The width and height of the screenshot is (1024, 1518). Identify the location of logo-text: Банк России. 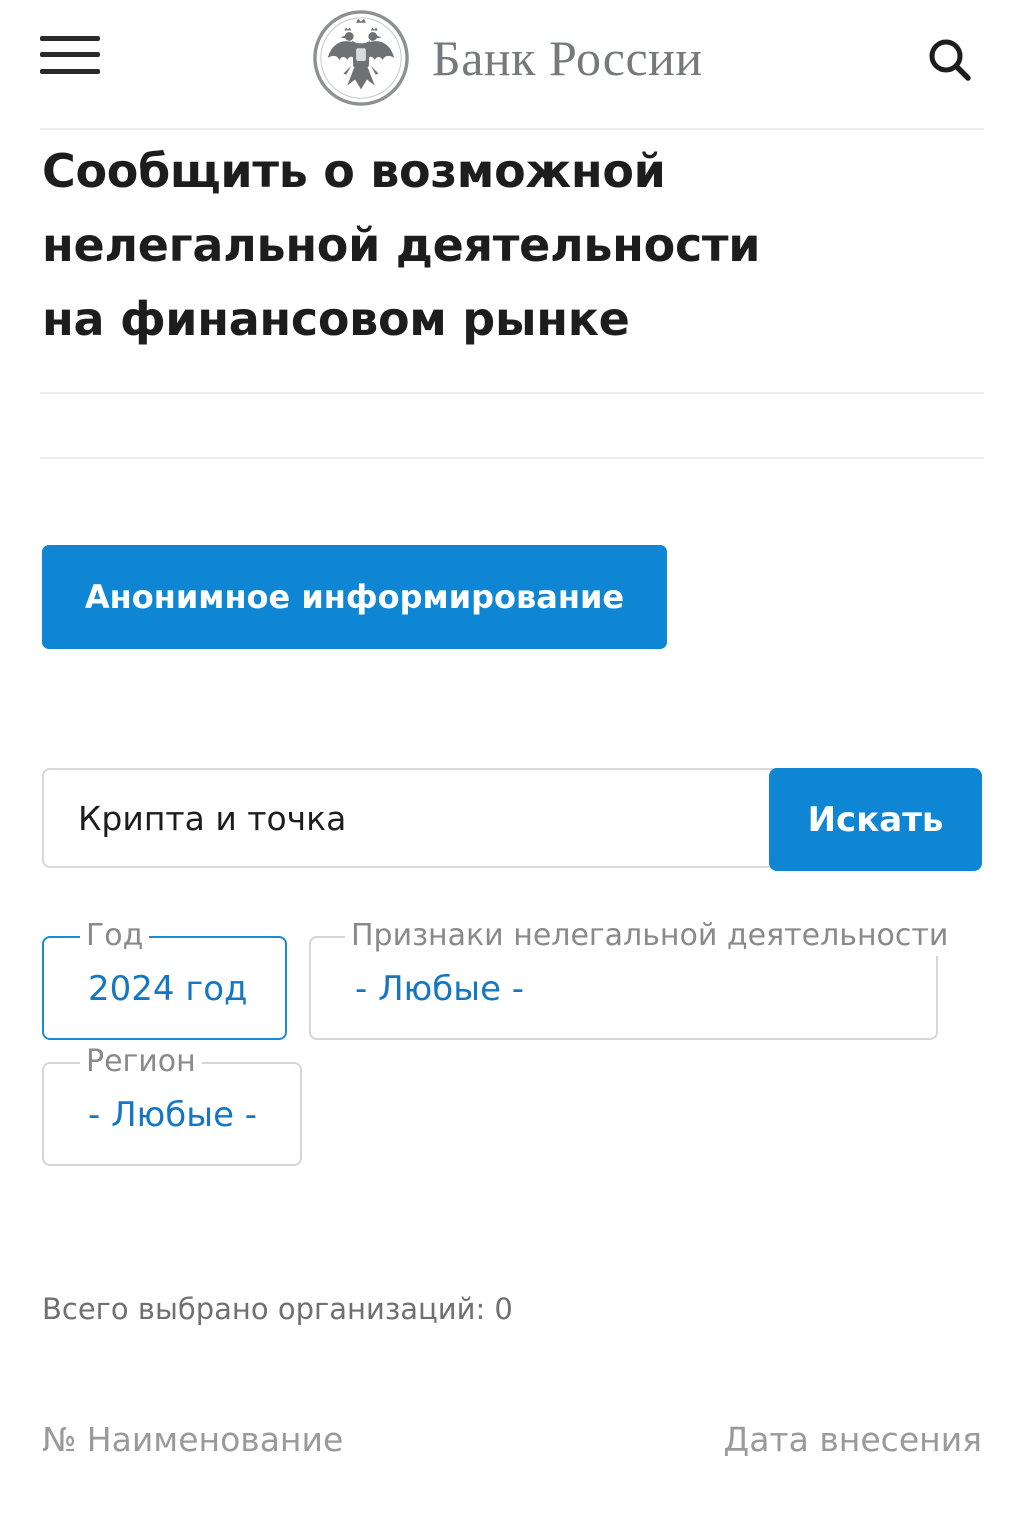
(567, 58).